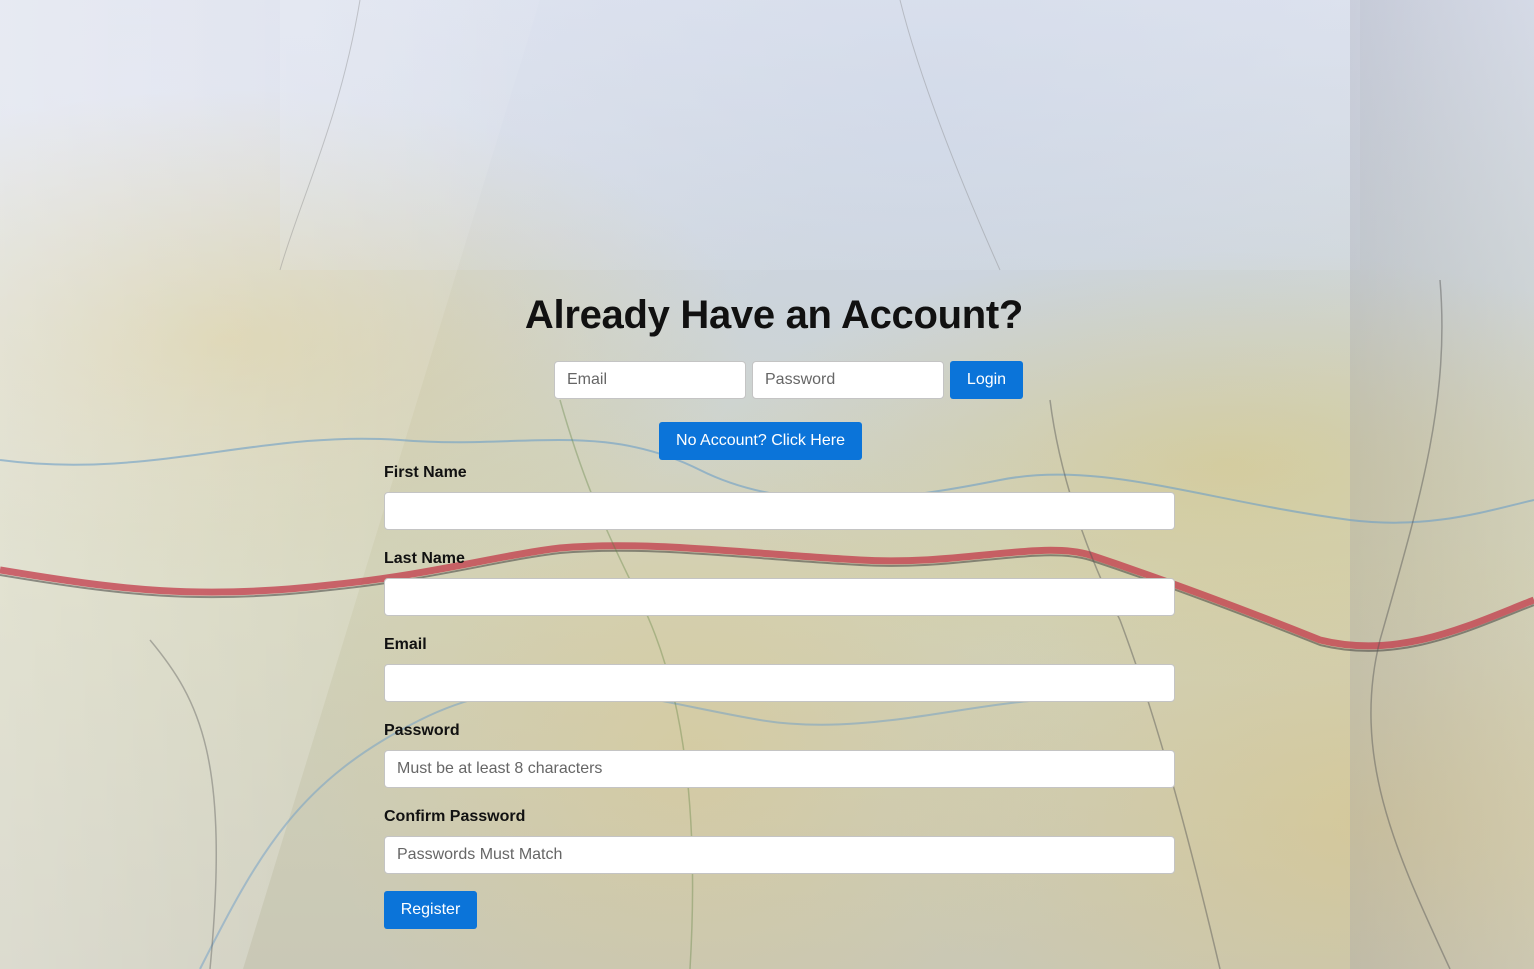 The height and width of the screenshot is (969, 1534). Describe the element at coordinates (779, 683) in the screenshot. I see `email-input` at that location.